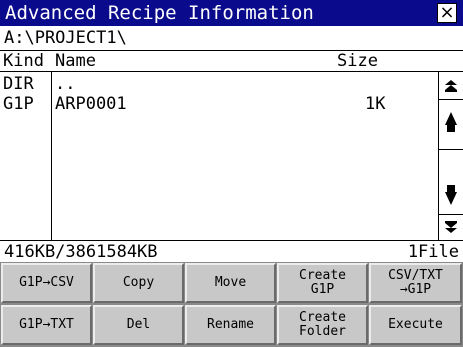 This screenshot has width=463, height=347. I want to click on line-down-button, so click(451, 195).